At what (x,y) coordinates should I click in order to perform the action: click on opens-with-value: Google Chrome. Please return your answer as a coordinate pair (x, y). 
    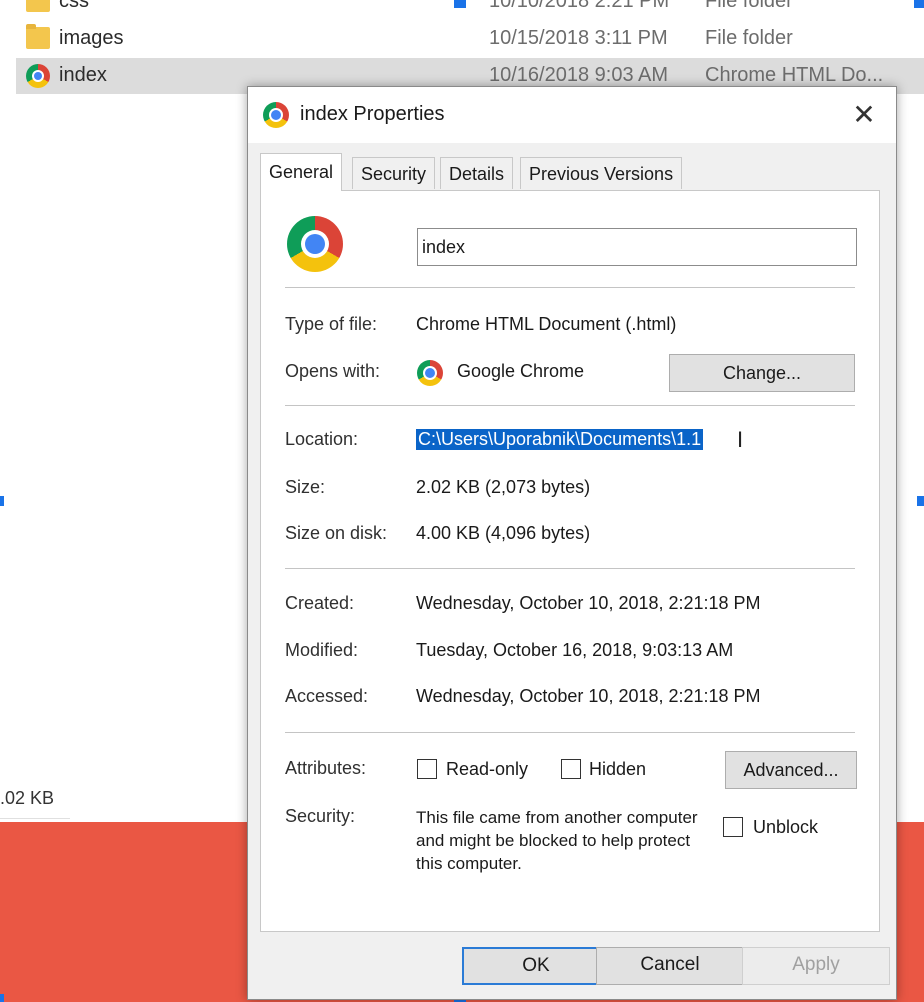
    Looking at the image, I should click on (521, 371).